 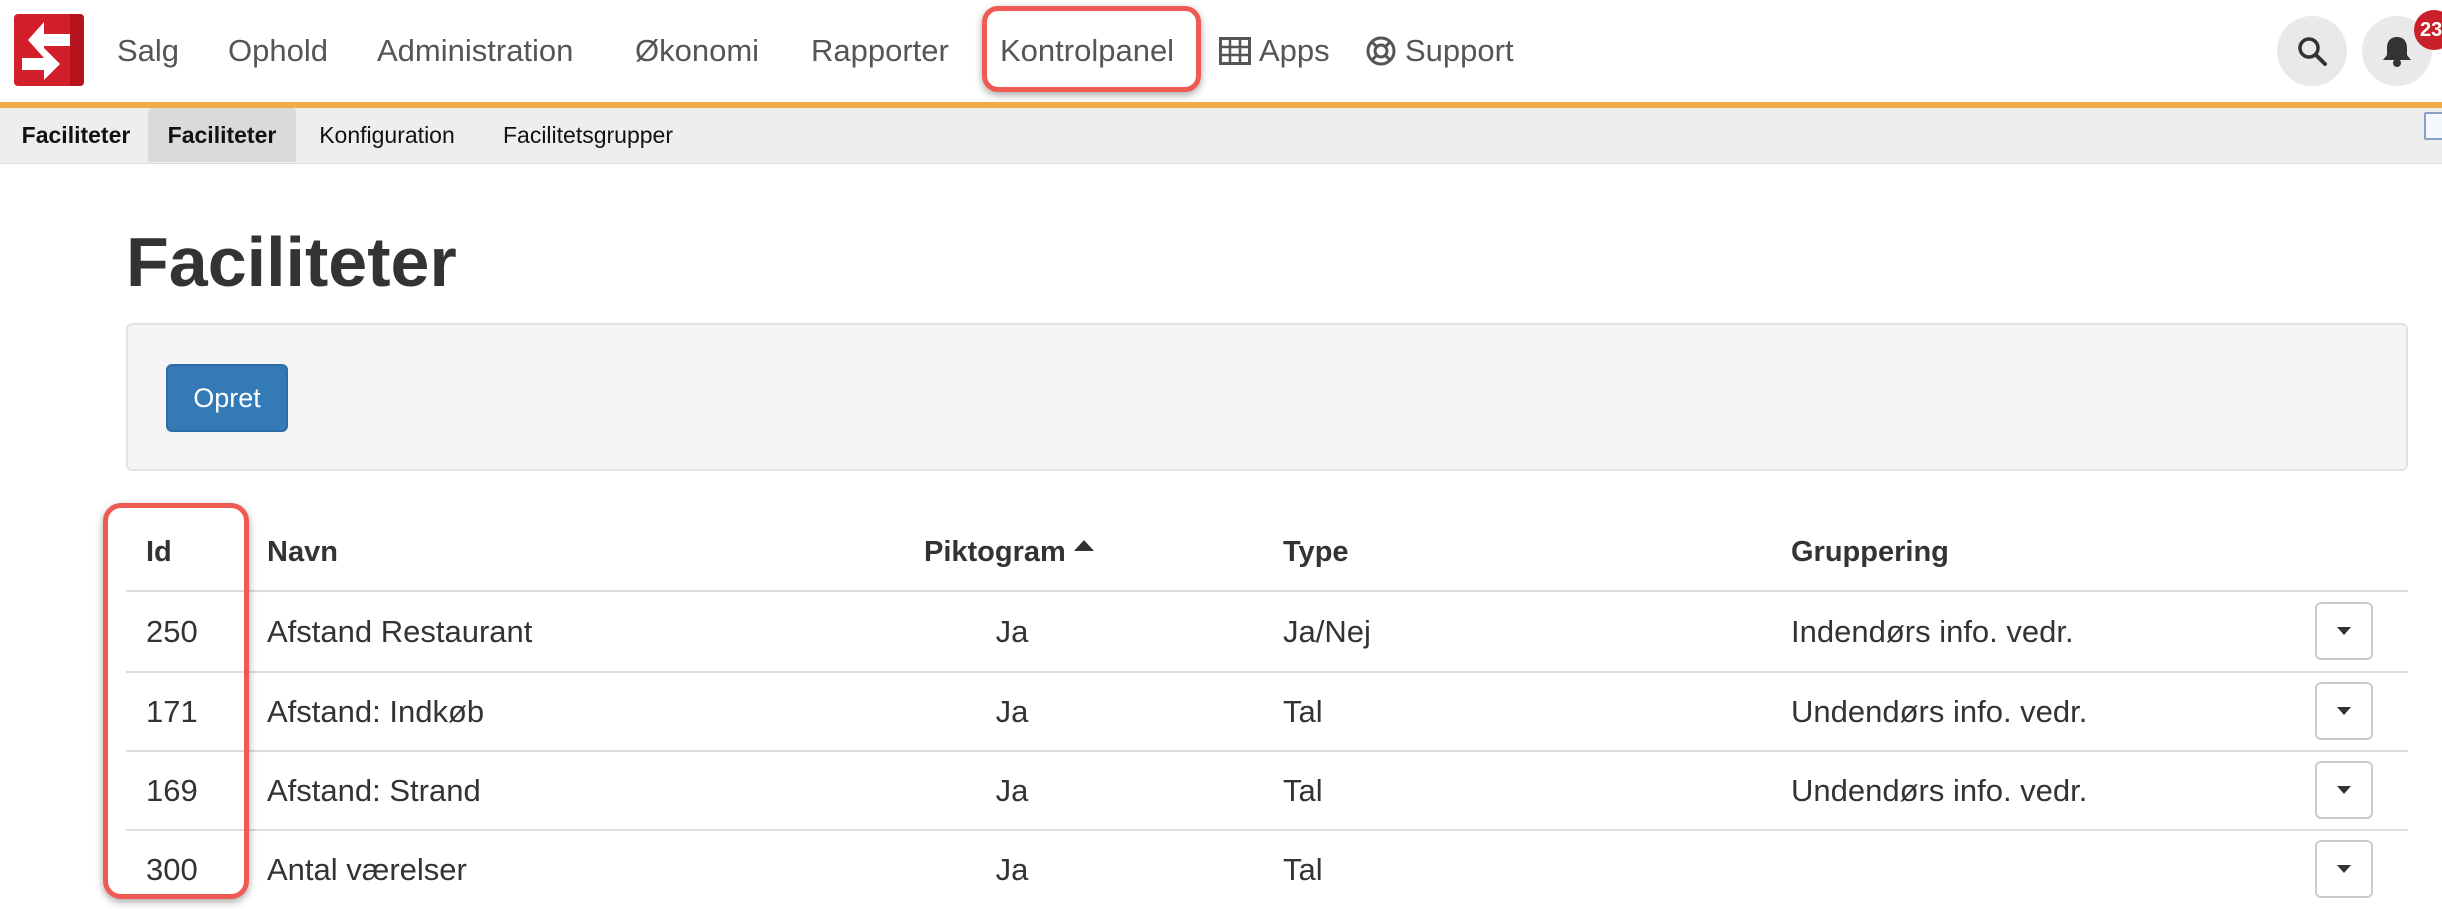 I want to click on column-header-name: Navn, so click(x=302, y=552).